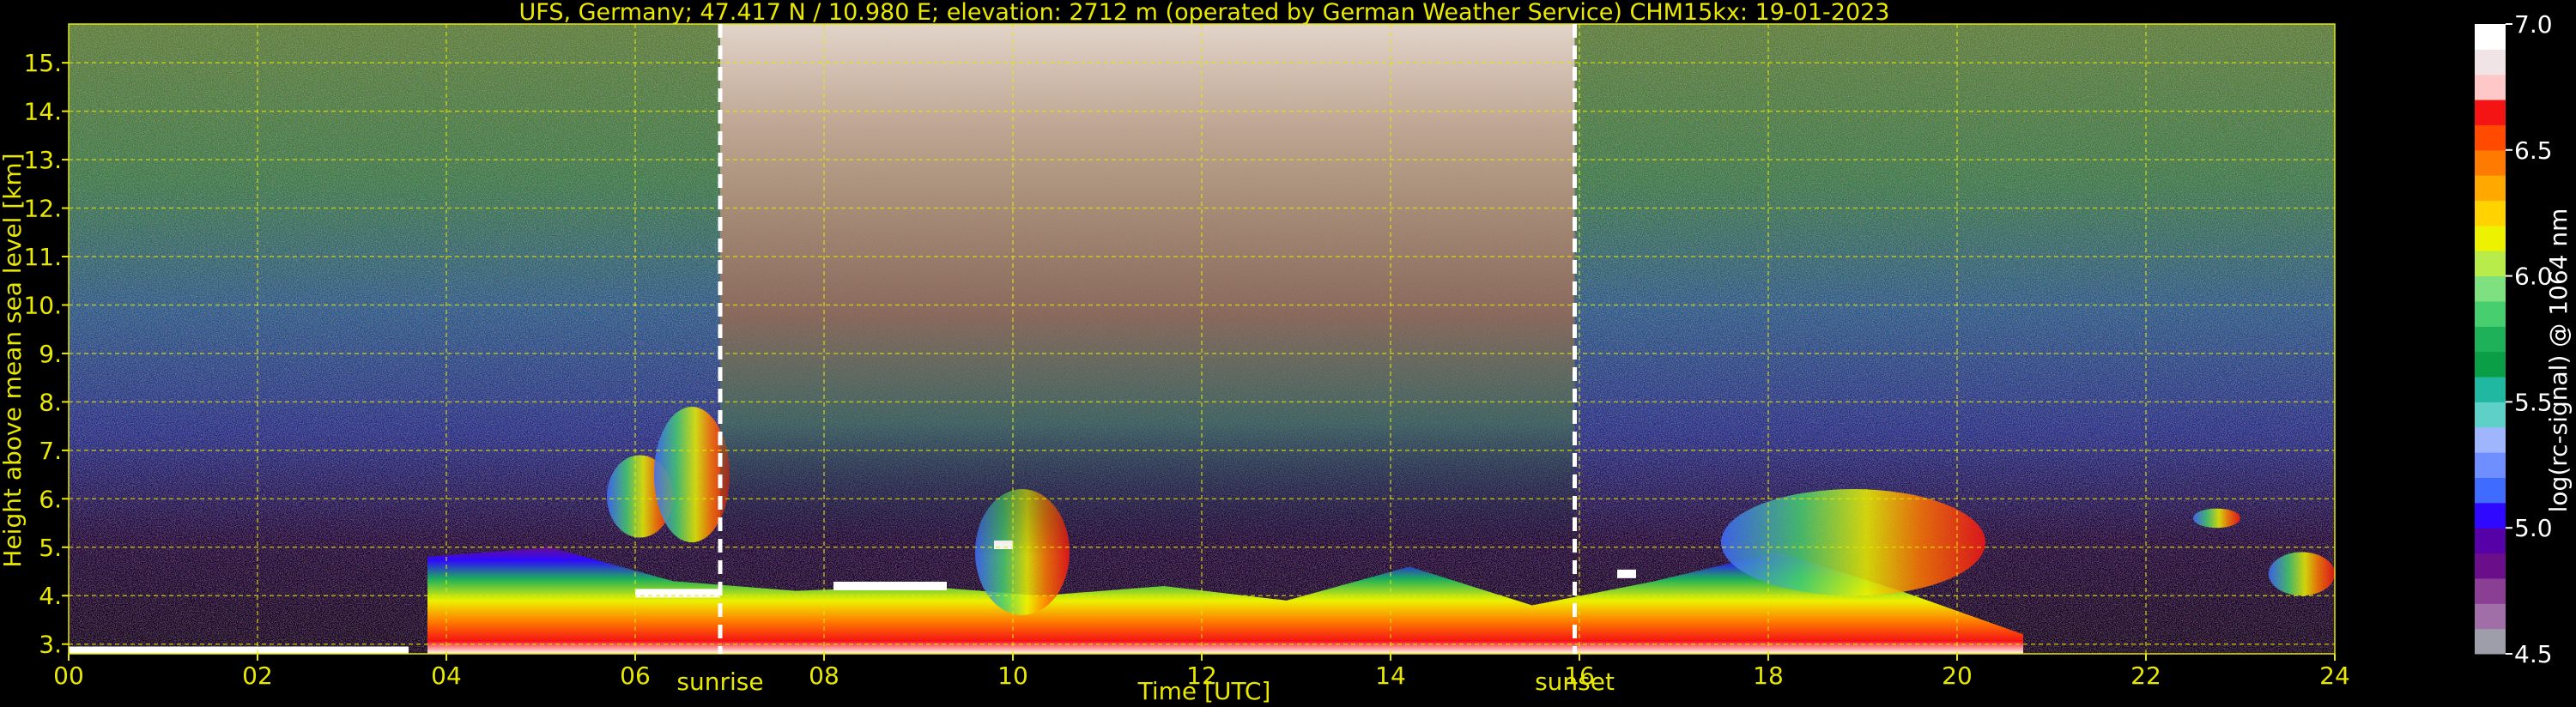 This screenshot has width=2576, height=707. What do you see at coordinates (2334, 676) in the screenshot?
I see `x-tick-label-12: 24` at bounding box center [2334, 676].